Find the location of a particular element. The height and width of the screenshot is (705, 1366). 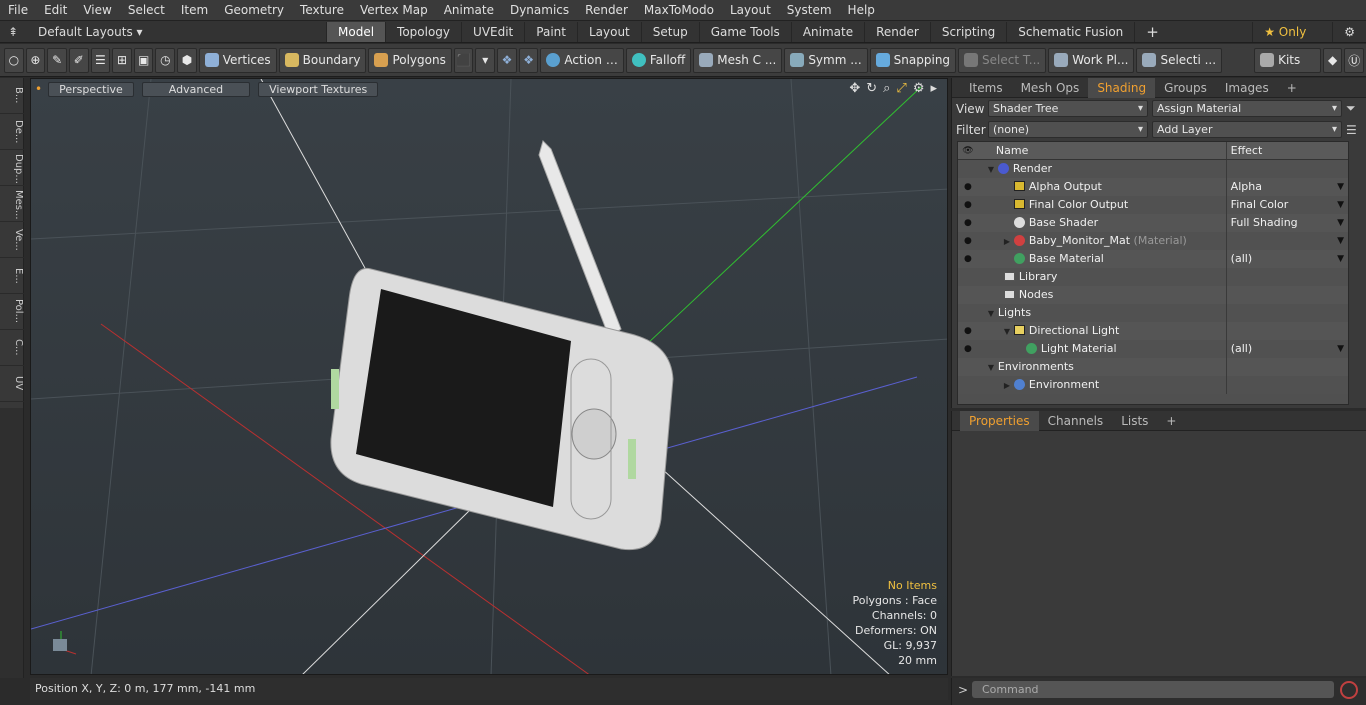

tab-shading: Shading is located at coordinates (1122, 87).